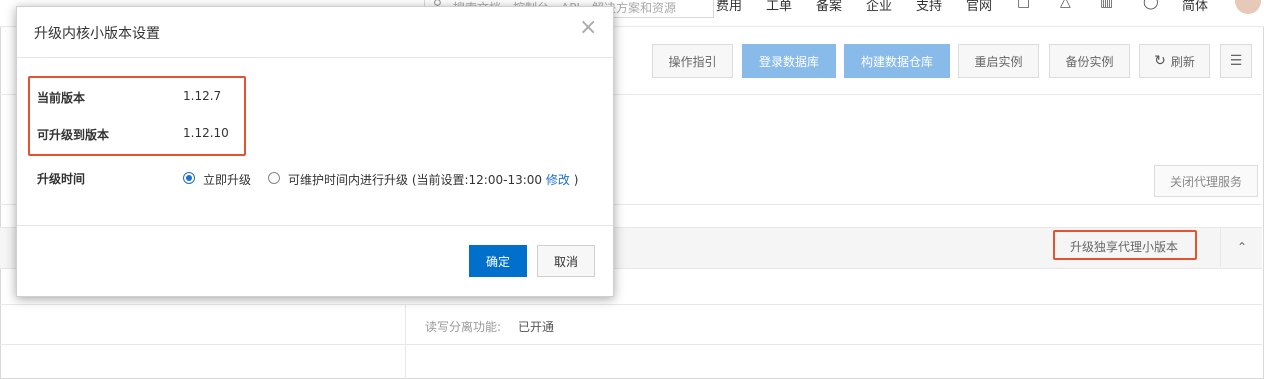 Image resolution: width=1264 pixels, height=379 pixels. I want to click on login-db-button: 登录数据库, so click(789, 61).